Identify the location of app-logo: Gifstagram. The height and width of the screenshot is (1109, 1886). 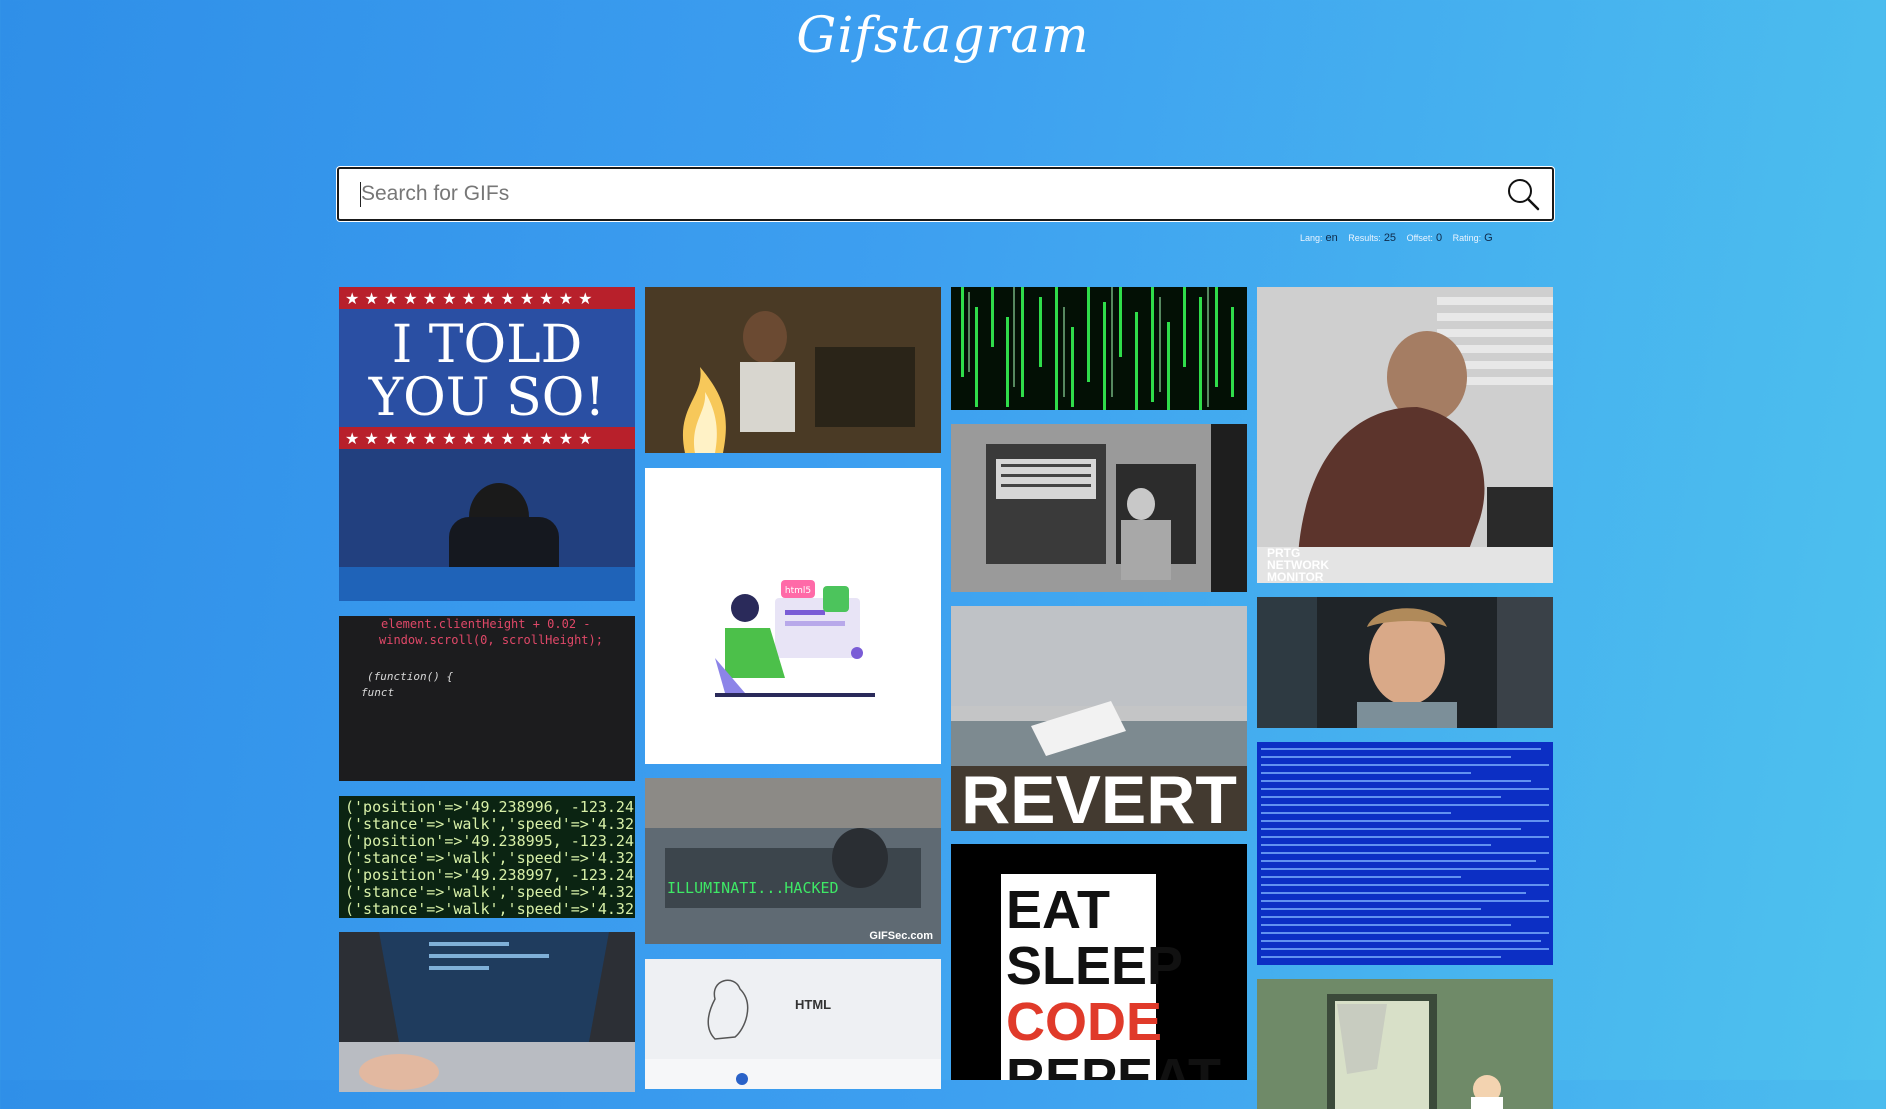
(943, 35).